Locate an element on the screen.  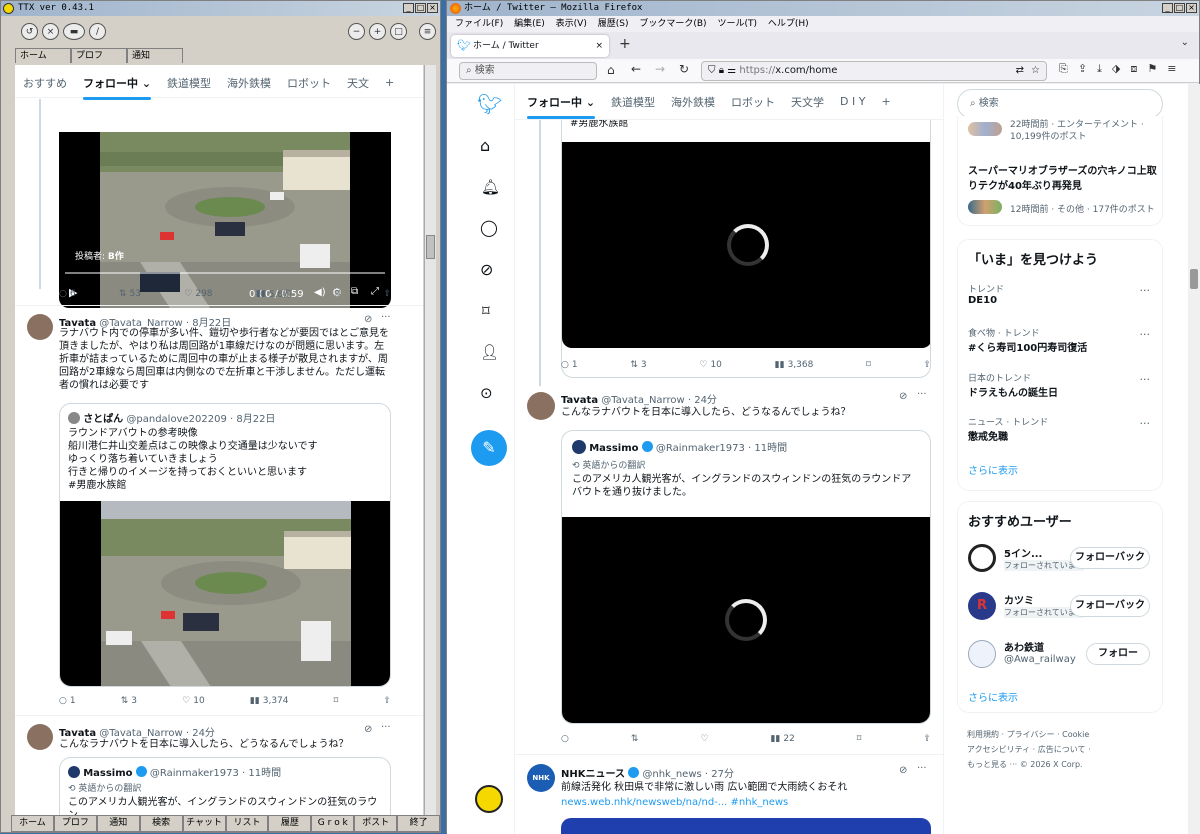
quote-video is located at coordinates (225, 593).